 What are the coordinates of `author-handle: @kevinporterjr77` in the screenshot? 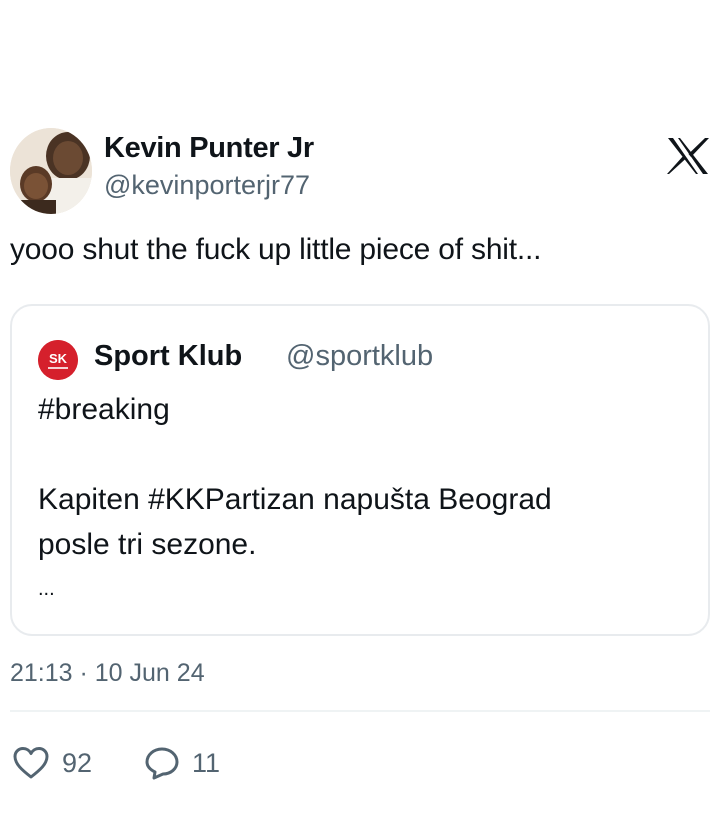 It's located at (207, 185).